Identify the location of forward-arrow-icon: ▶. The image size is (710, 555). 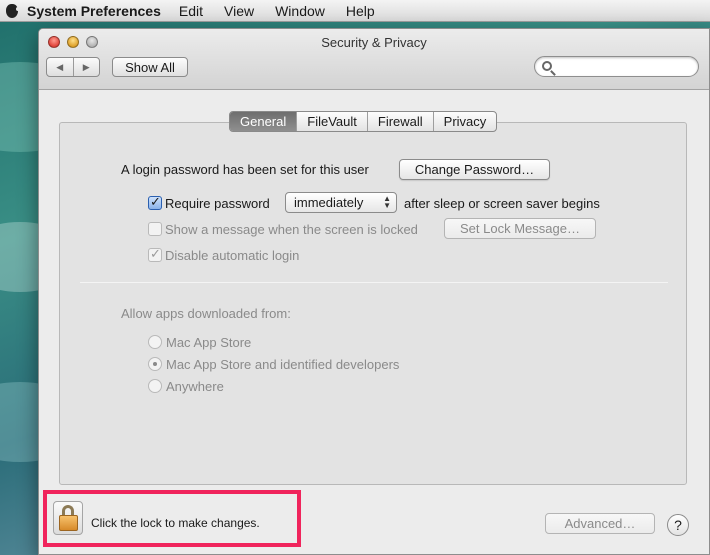
(87, 67).